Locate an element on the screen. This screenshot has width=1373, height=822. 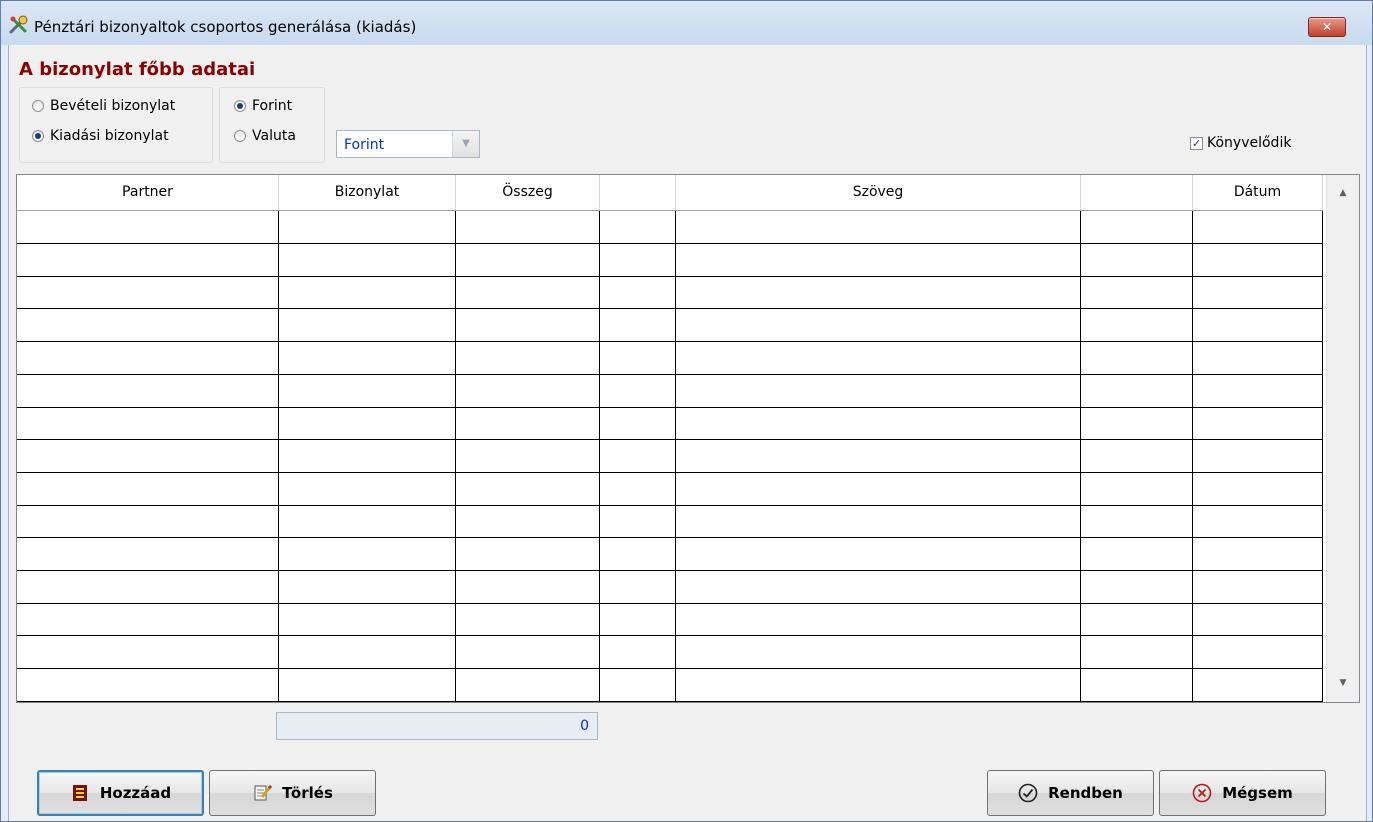
column-header-partner: Partner is located at coordinates (148, 192).